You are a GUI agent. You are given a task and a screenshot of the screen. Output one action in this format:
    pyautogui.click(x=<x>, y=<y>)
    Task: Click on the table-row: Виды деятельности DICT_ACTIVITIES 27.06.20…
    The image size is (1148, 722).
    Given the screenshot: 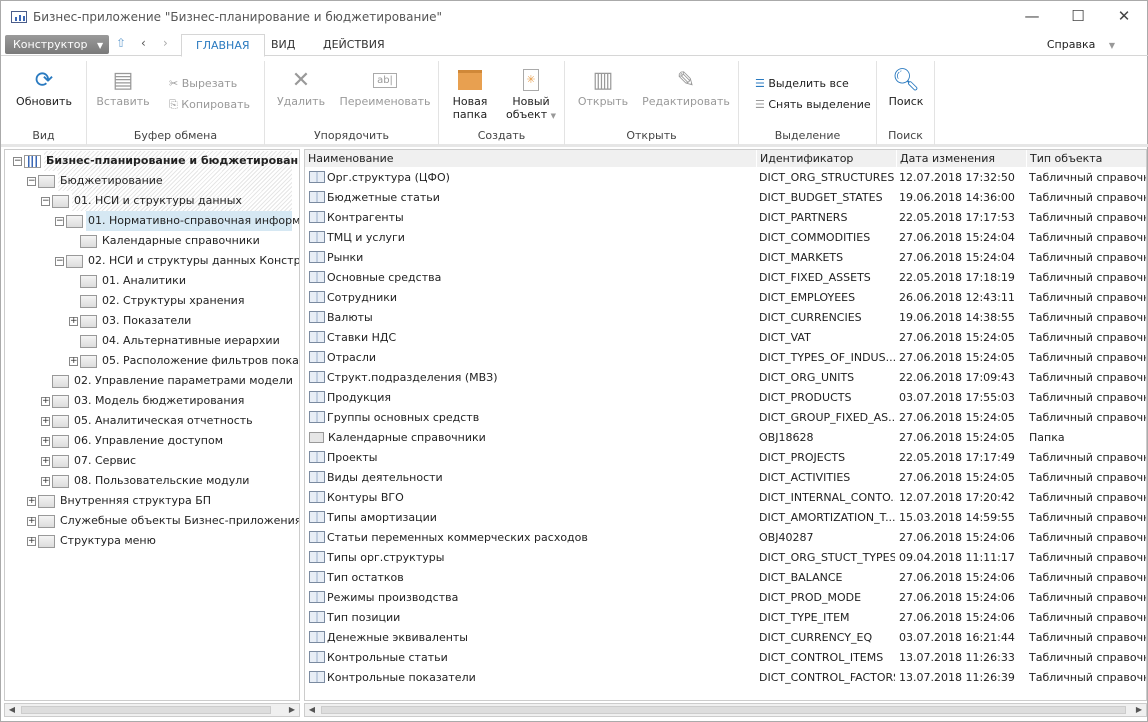 What is the action you would take?
    pyautogui.click(x=725, y=478)
    